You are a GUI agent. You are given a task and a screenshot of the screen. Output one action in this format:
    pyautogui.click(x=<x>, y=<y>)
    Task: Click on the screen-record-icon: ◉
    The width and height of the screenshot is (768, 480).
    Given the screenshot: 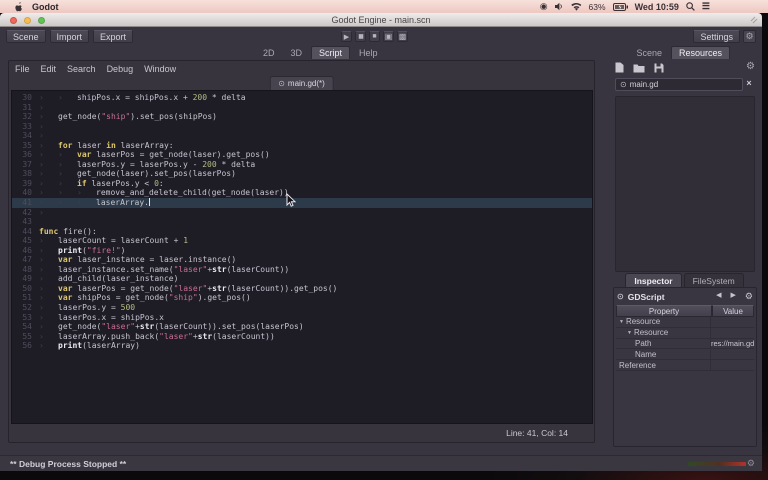 What is the action you would take?
    pyautogui.click(x=544, y=6)
    